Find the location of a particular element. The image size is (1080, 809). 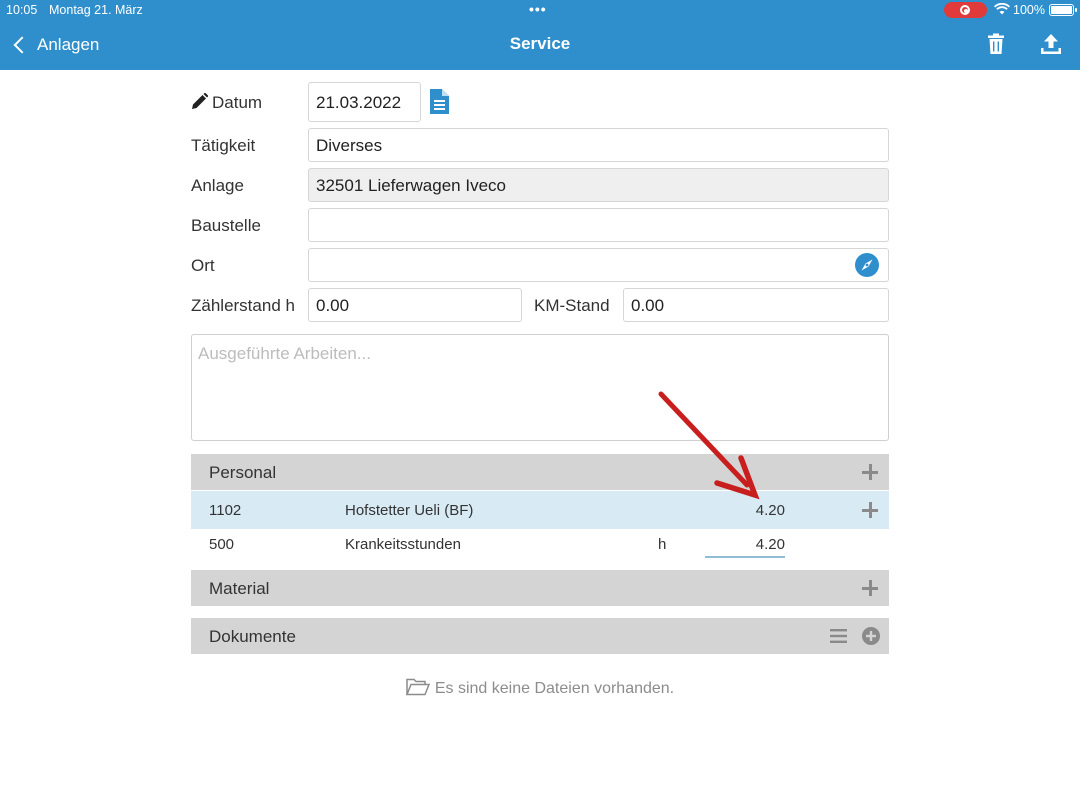

personal-section-header: Personal is located at coordinates (540, 472).